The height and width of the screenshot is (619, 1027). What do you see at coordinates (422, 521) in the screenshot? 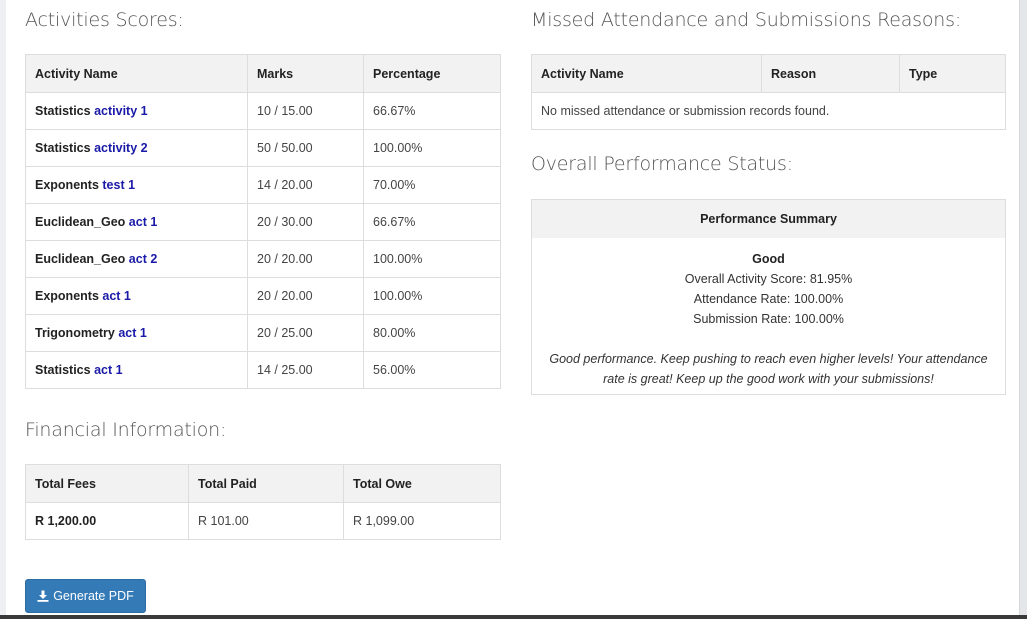
I see `total-owe-value: R 1,099.00` at bounding box center [422, 521].